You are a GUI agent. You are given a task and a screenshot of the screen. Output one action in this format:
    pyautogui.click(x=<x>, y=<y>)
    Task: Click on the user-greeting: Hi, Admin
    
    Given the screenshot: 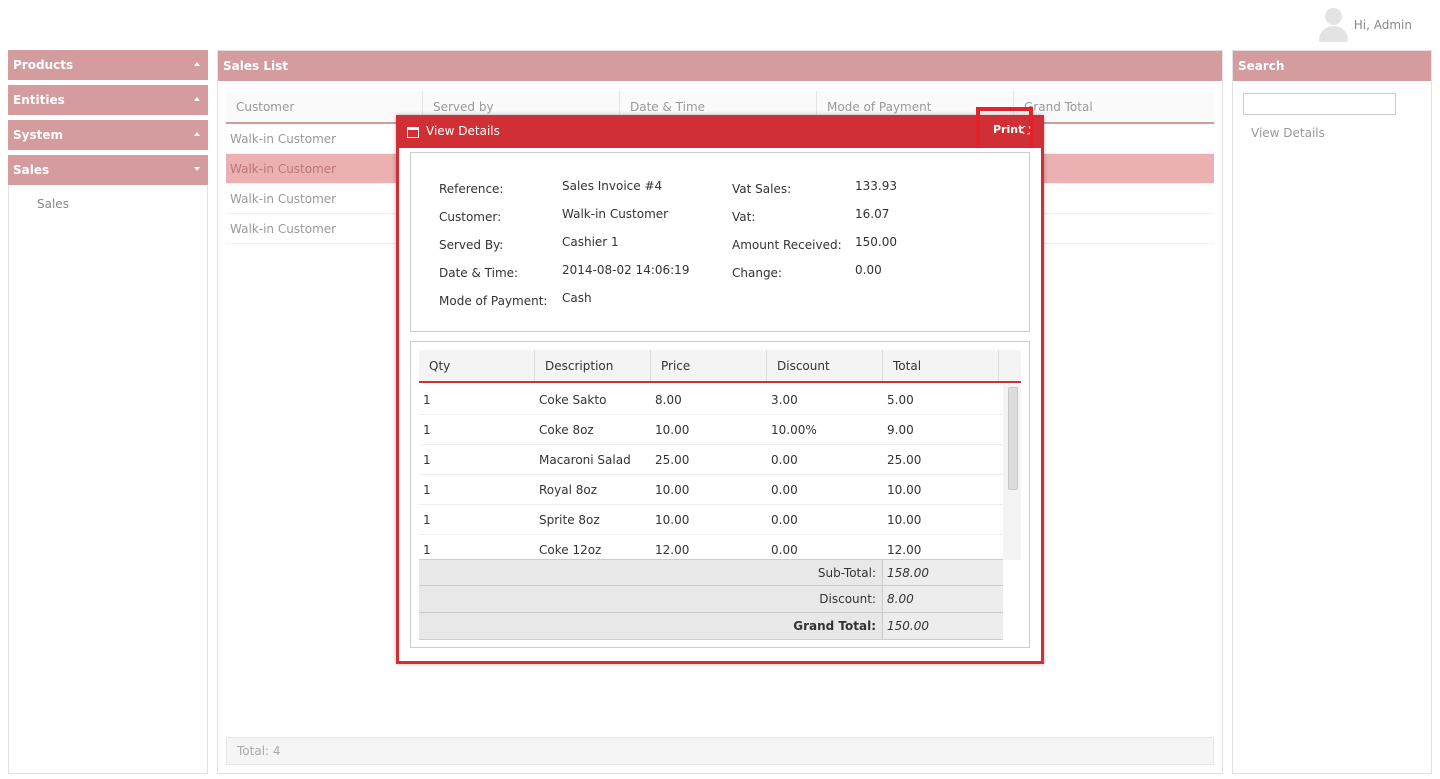 What is the action you would take?
    pyautogui.click(x=1382, y=25)
    